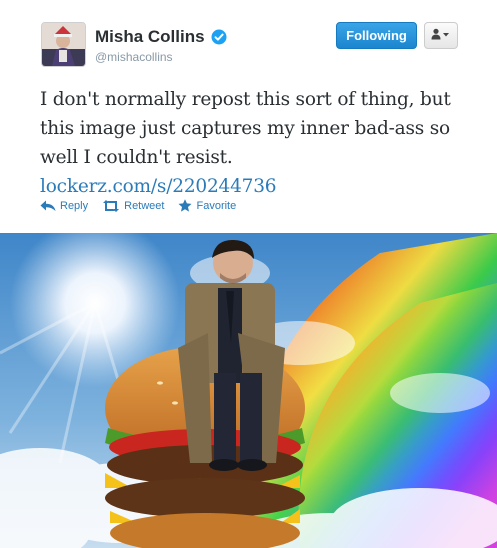 Image resolution: width=497 pixels, height=548 pixels. I want to click on following-button: Following, so click(376, 35).